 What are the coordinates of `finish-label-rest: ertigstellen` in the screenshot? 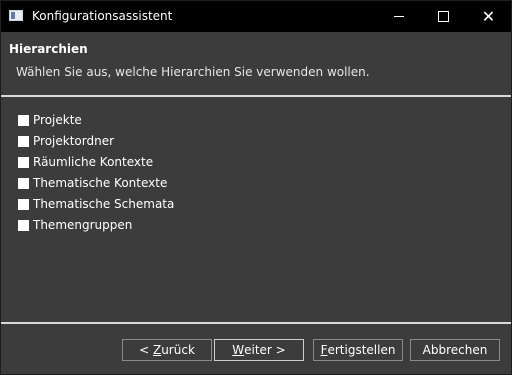 It's located at (361, 350).